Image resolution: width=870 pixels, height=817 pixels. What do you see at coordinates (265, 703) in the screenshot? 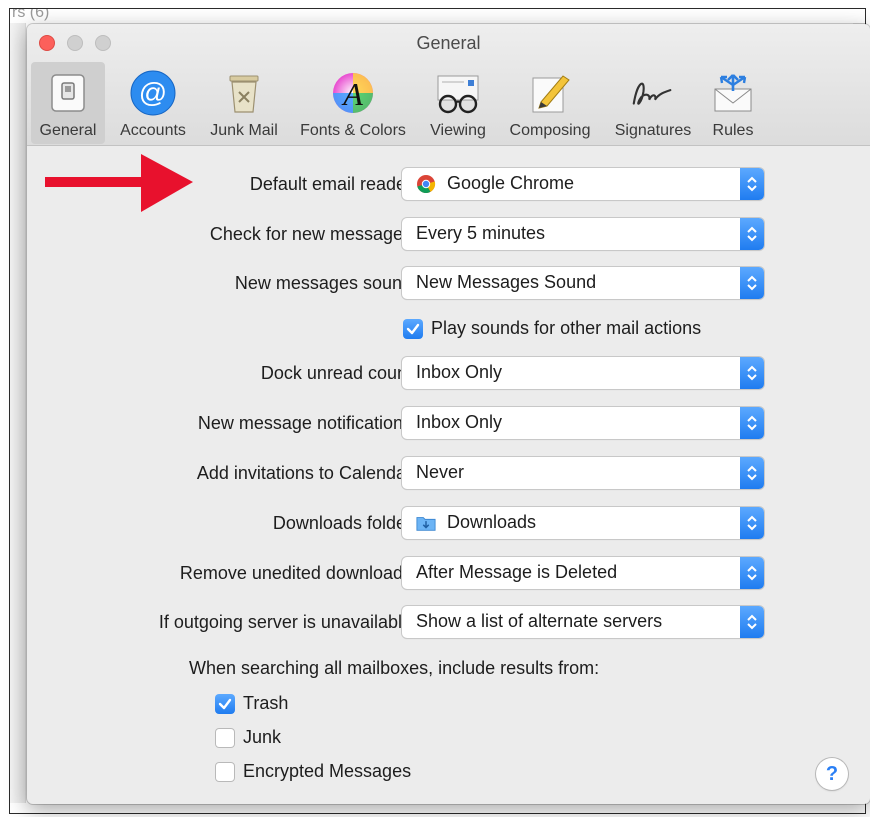
I see `search-trash-label: Trash` at bounding box center [265, 703].